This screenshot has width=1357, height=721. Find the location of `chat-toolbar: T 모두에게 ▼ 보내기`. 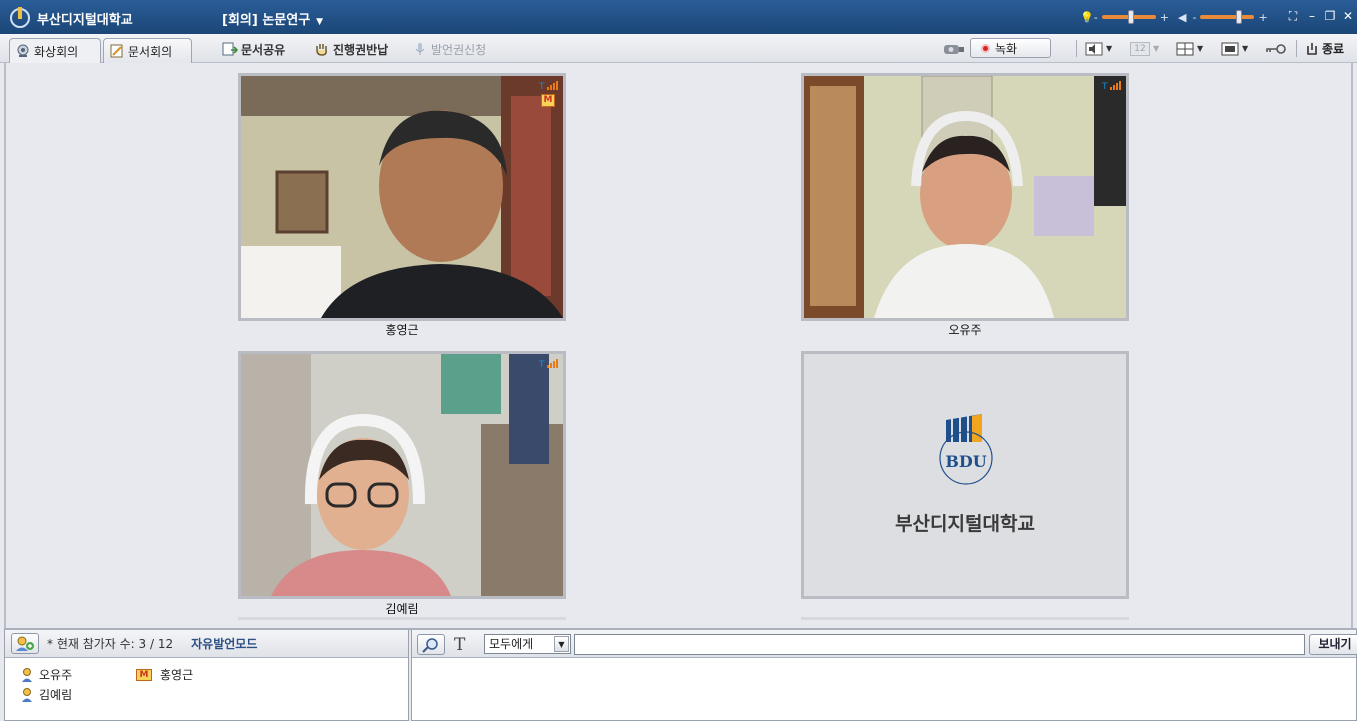

chat-toolbar: T 모두에게 ▼ 보내기 is located at coordinates (884, 644).